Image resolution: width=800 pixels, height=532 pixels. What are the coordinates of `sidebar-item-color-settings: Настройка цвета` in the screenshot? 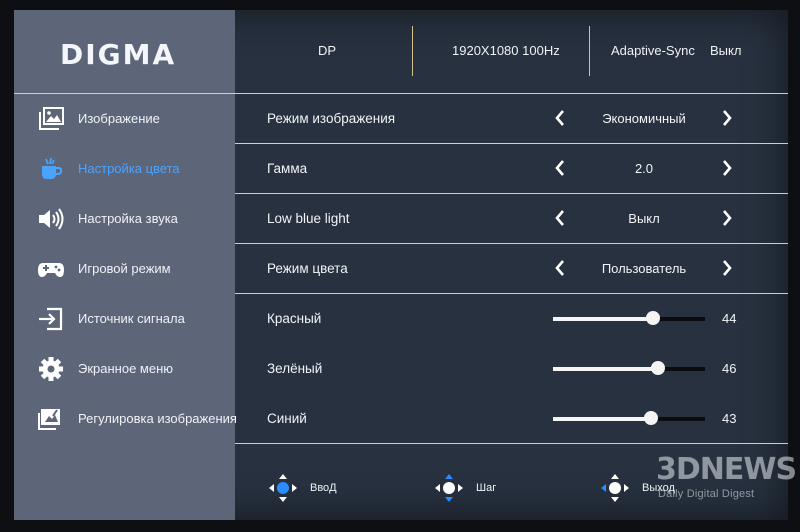 It's located at (124, 169).